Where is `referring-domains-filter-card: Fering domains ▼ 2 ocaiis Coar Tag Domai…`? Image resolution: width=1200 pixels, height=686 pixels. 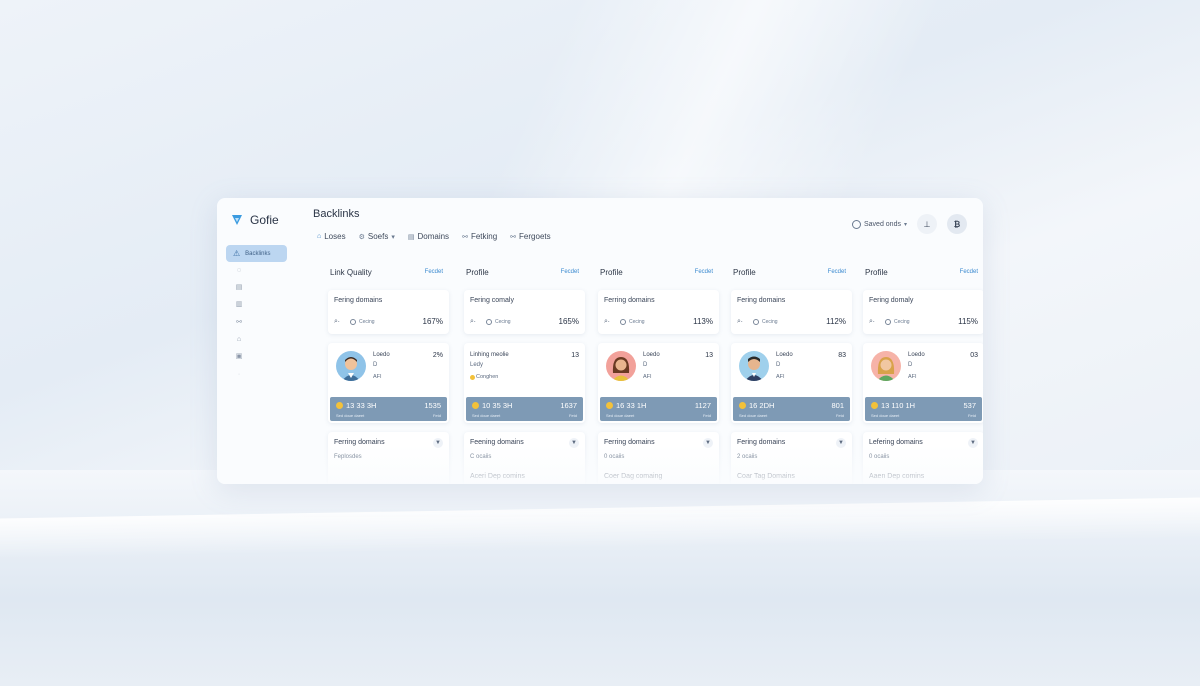 referring-domains-filter-card: Fering domains ▼ 2 ocaiis Coar Tag Domai… is located at coordinates (791, 458).